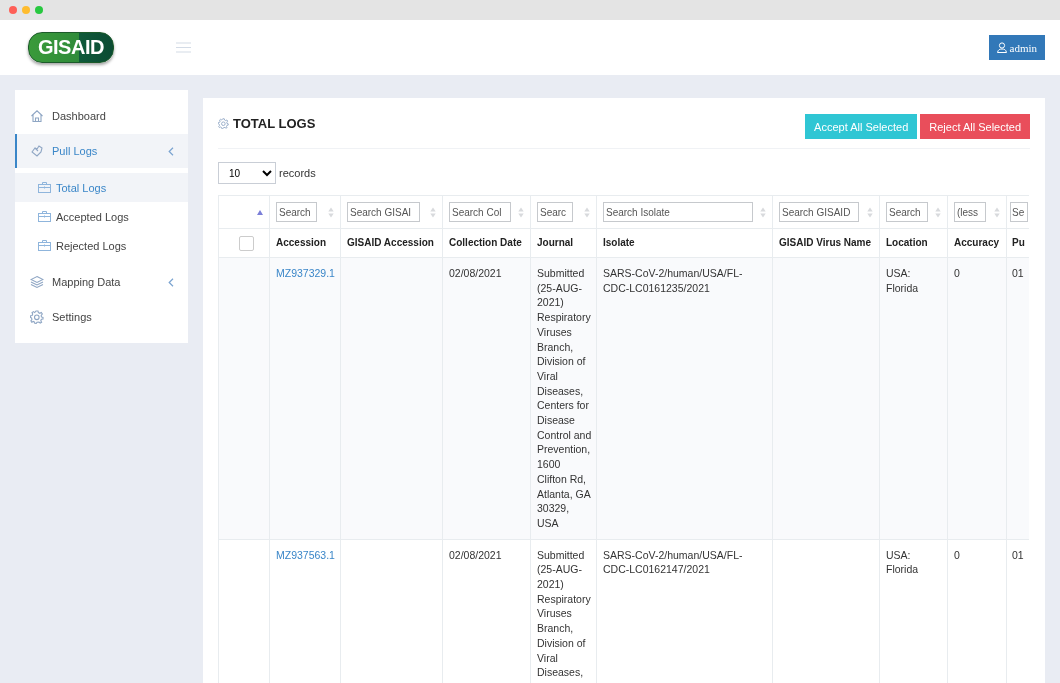  I want to click on column-header: Isolate, so click(619, 242).